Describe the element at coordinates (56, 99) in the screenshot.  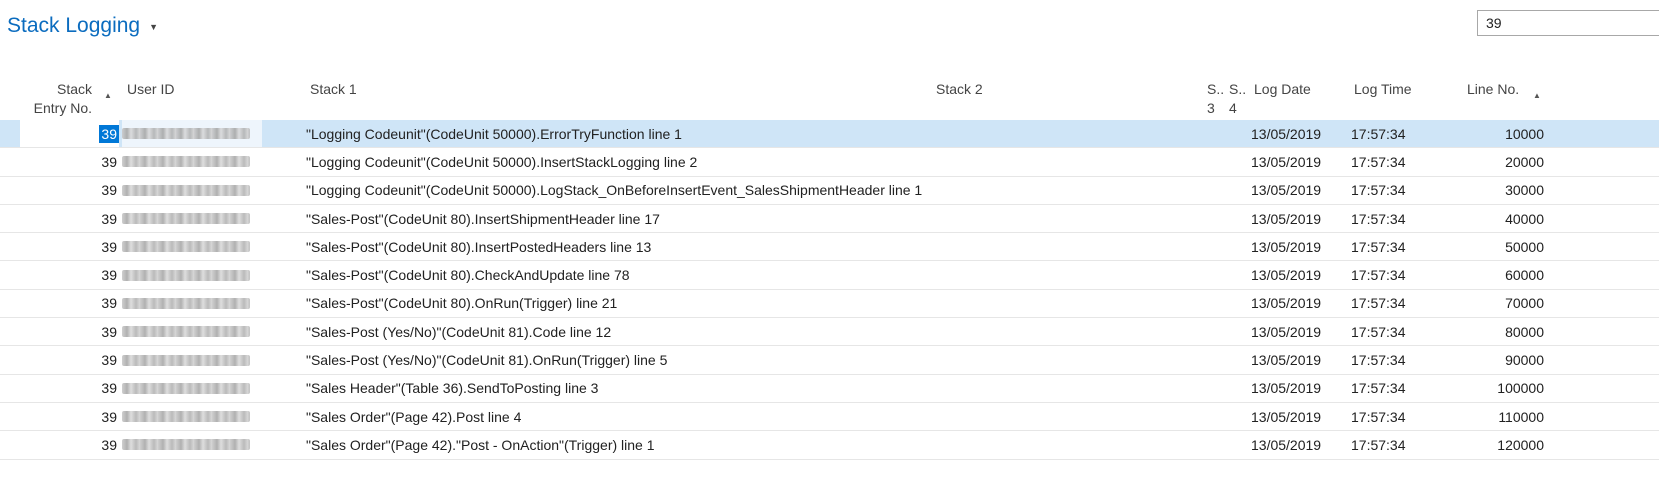
I see `column-header-stack-entry-no: Stack Entry No.` at that location.